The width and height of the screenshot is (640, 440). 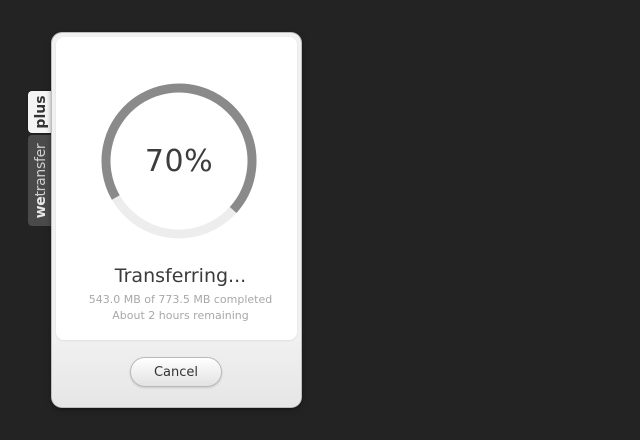 What do you see at coordinates (40, 207) in the screenshot?
I see `logo-prefix: we` at bounding box center [40, 207].